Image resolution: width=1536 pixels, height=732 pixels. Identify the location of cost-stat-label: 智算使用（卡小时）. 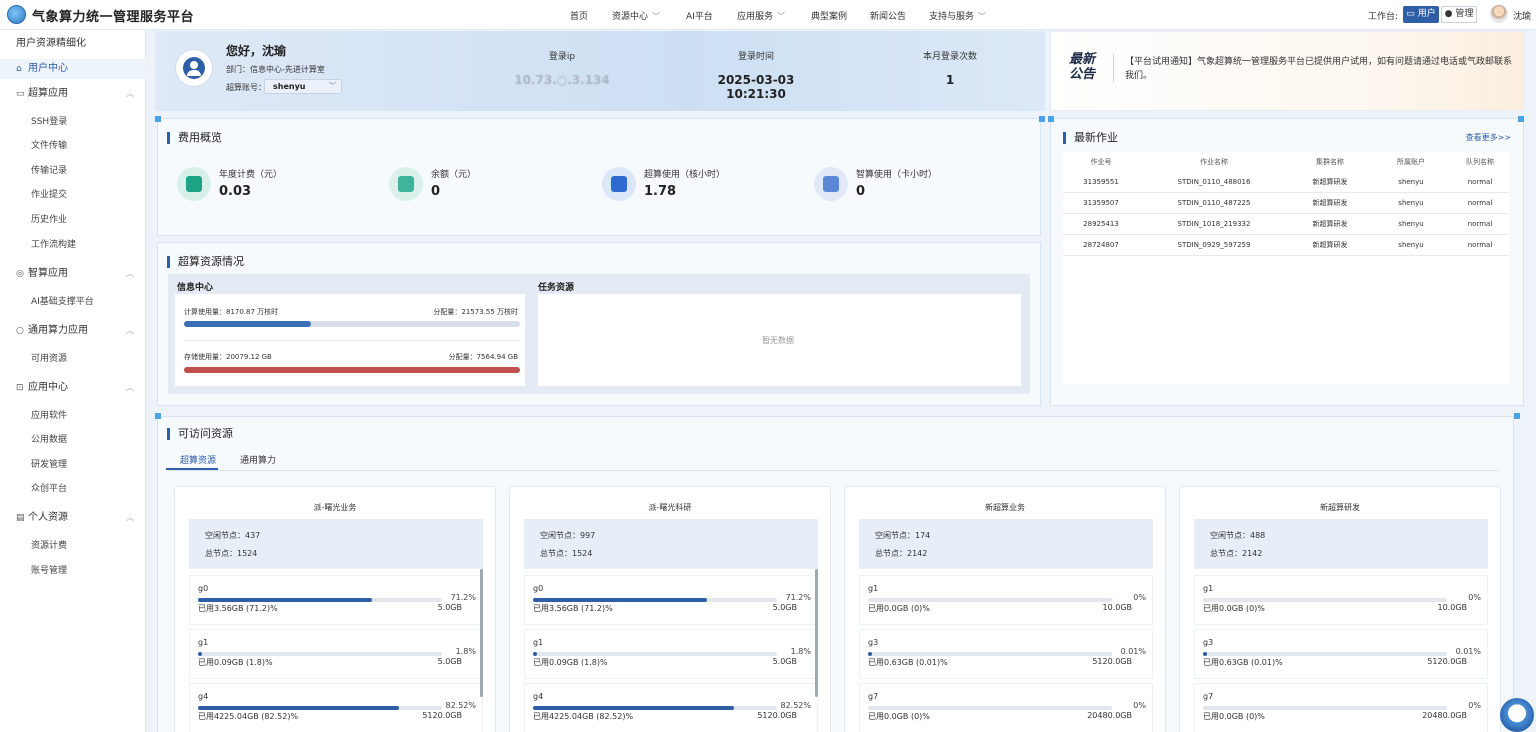
(897, 175).